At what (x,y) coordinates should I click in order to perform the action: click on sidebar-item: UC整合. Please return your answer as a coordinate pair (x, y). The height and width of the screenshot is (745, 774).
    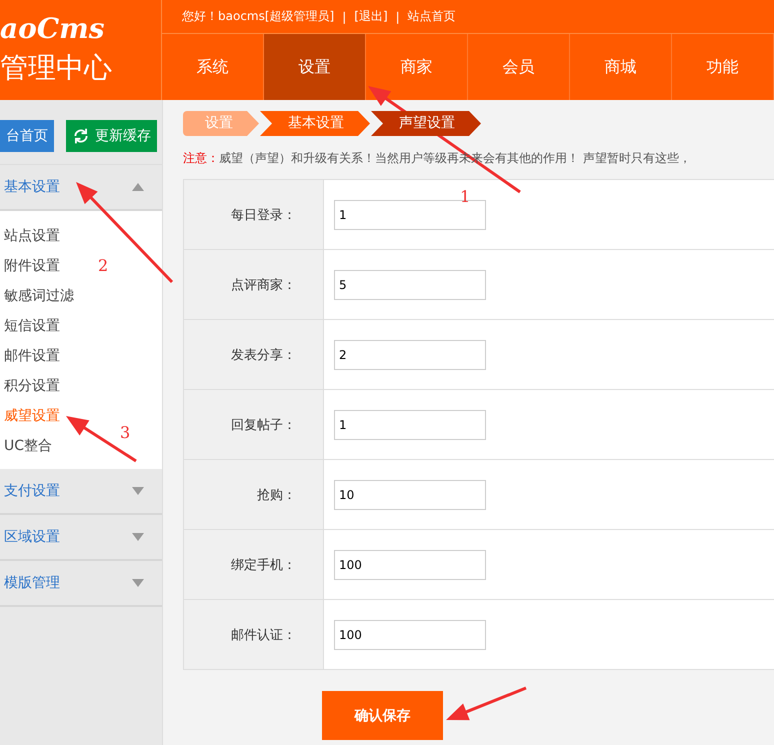
    Looking at the image, I should click on (26, 446).